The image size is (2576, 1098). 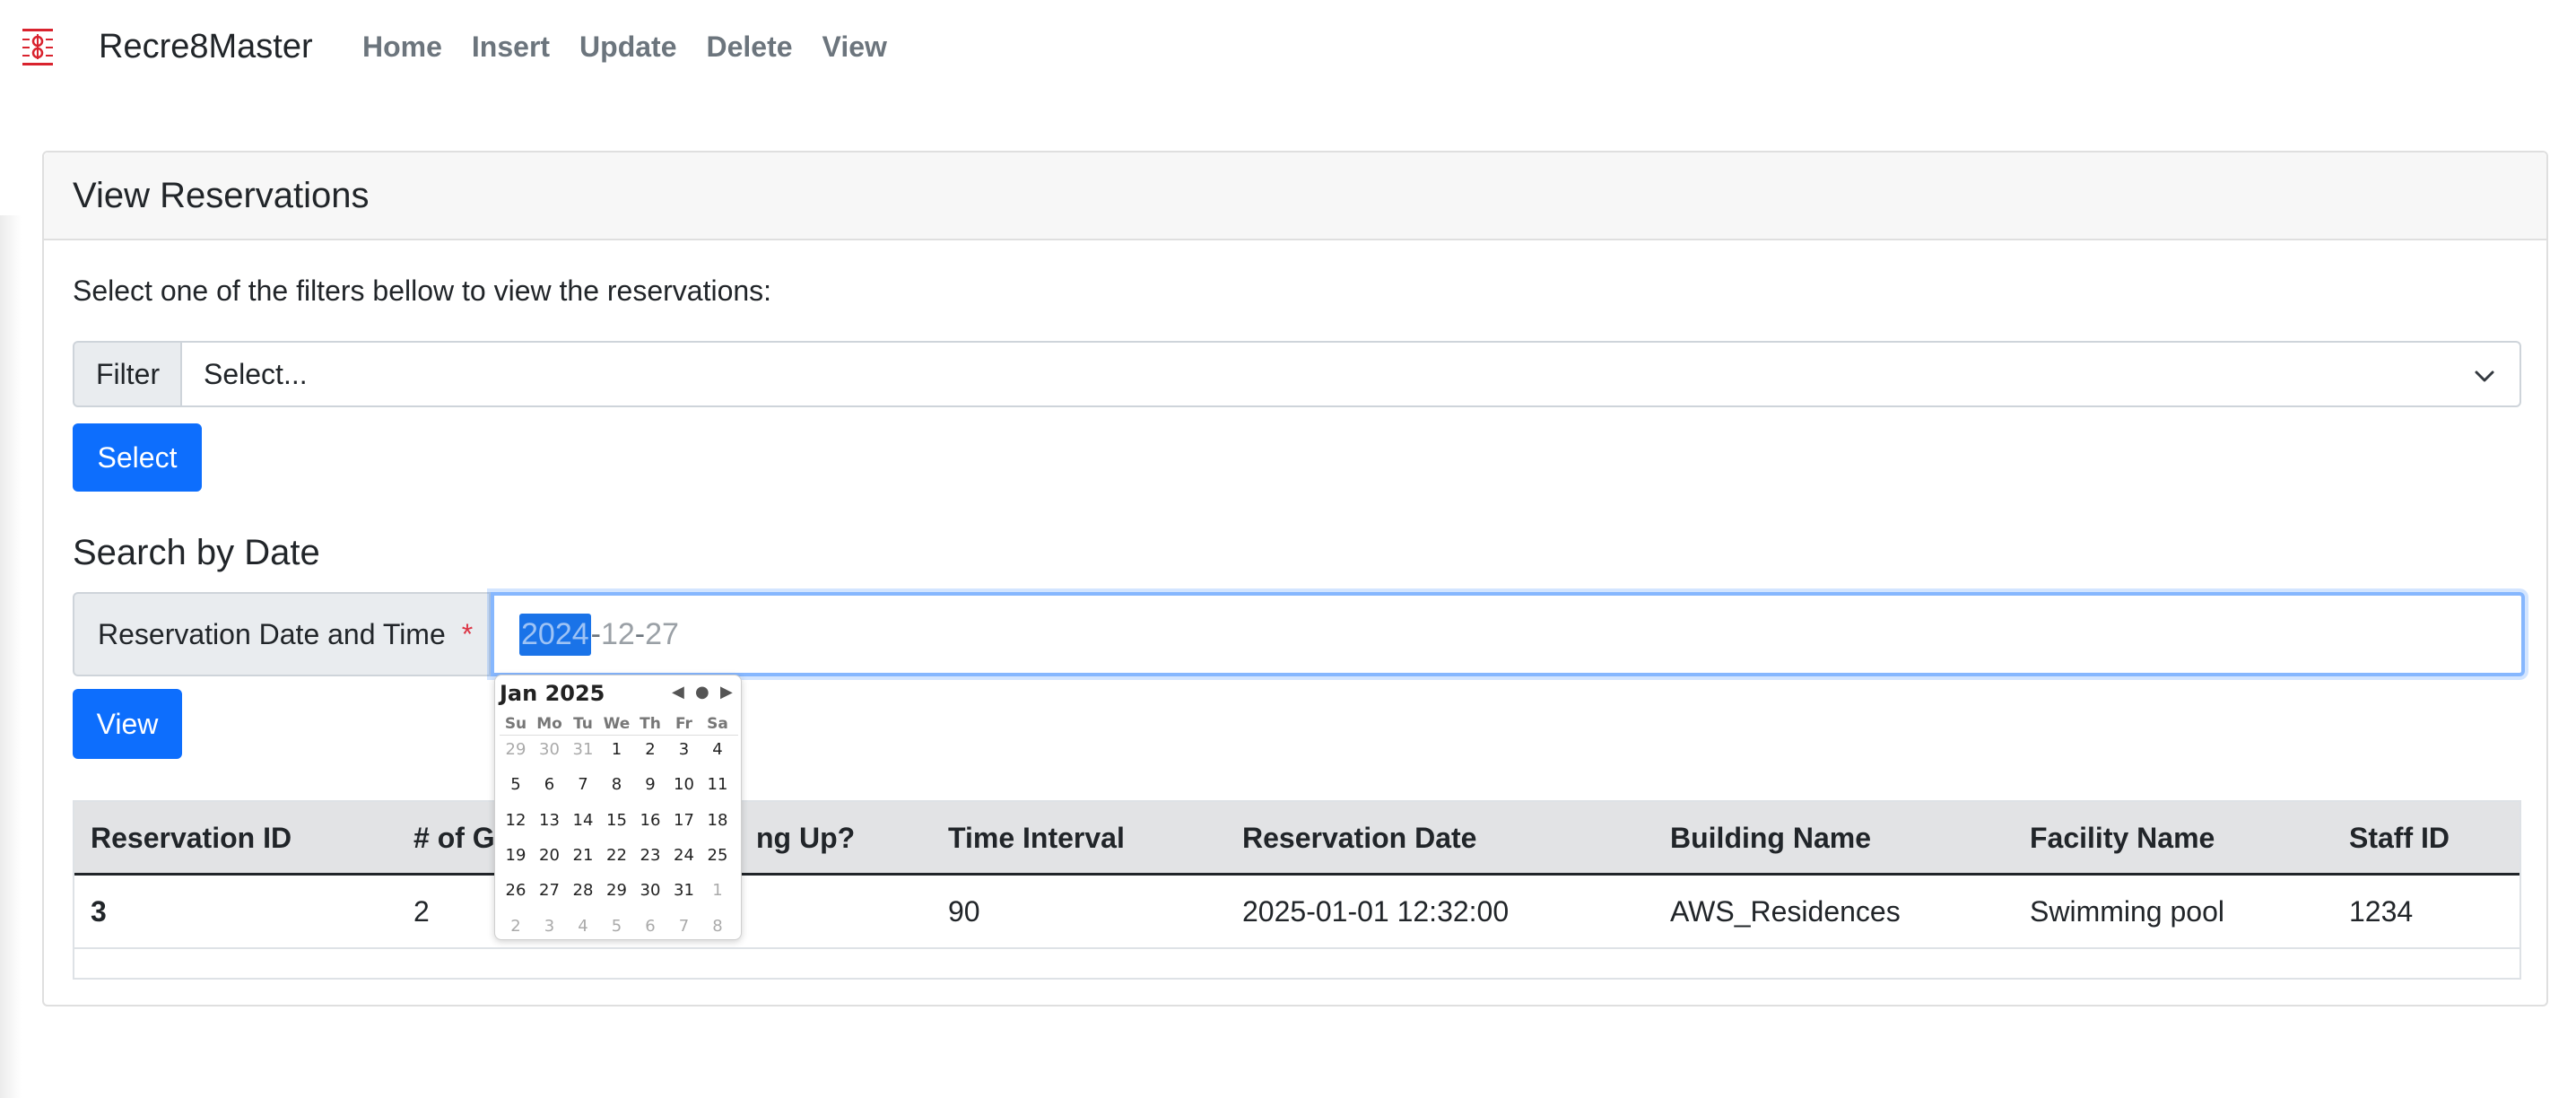 I want to click on calendar-day: 19, so click(x=516, y=855).